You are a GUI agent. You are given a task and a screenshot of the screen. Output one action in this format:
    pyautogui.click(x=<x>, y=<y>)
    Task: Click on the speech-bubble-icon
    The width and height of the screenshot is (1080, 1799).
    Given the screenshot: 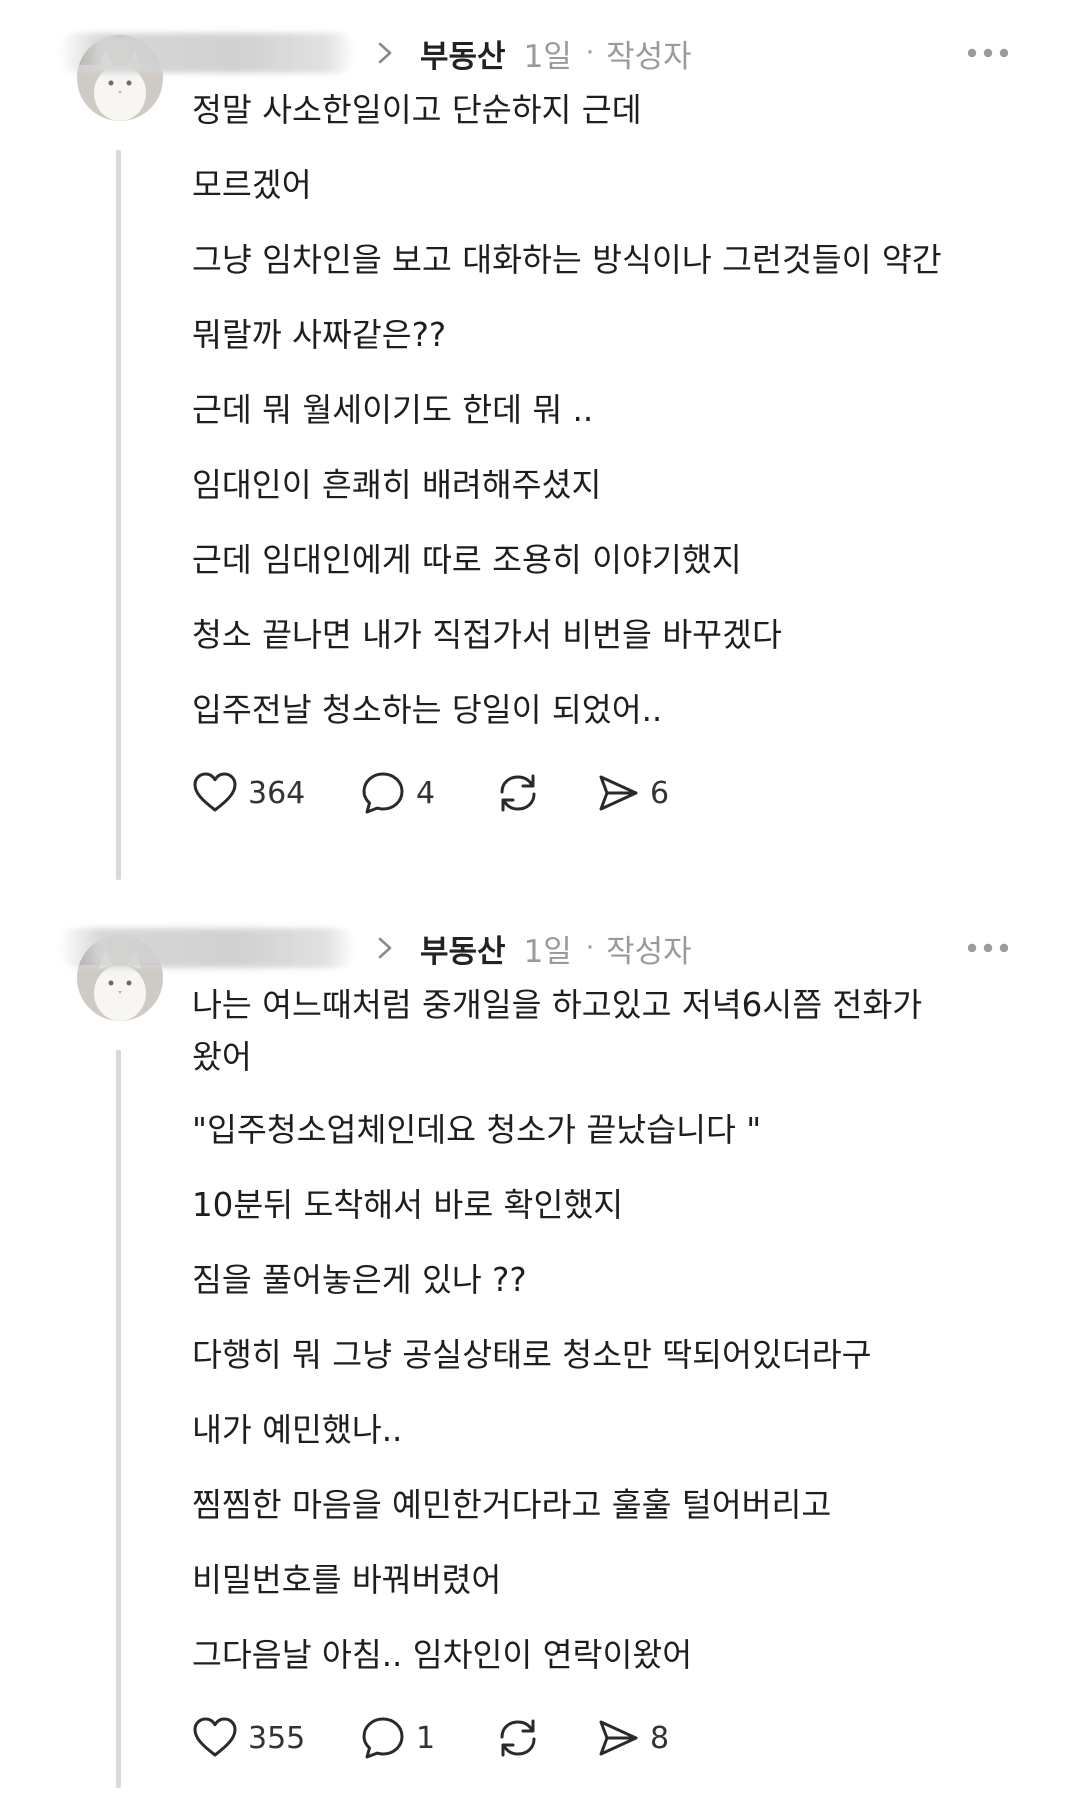 What is the action you would take?
    pyautogui.click(x=383, y=1738)
    